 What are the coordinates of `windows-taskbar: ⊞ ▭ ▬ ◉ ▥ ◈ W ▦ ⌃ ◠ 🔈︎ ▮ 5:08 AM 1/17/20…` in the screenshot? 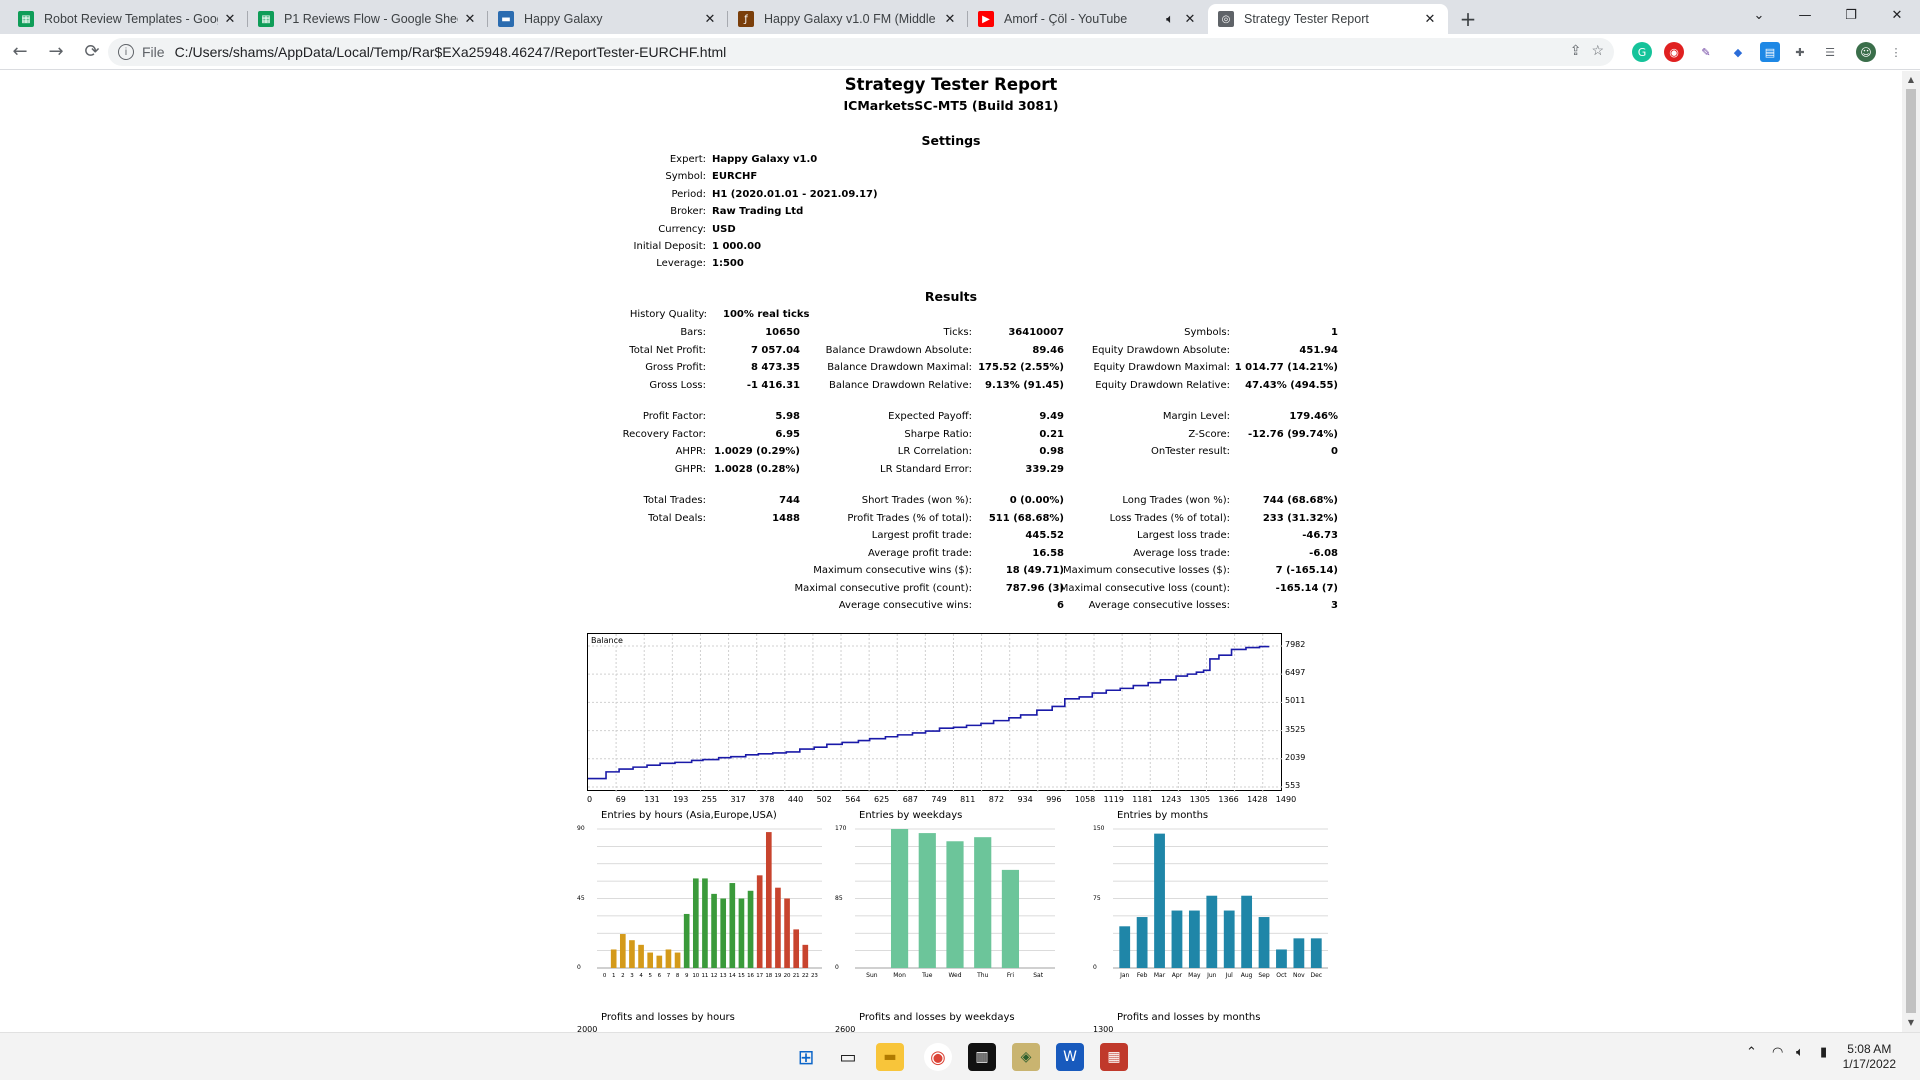 It's located at (960, 1056).